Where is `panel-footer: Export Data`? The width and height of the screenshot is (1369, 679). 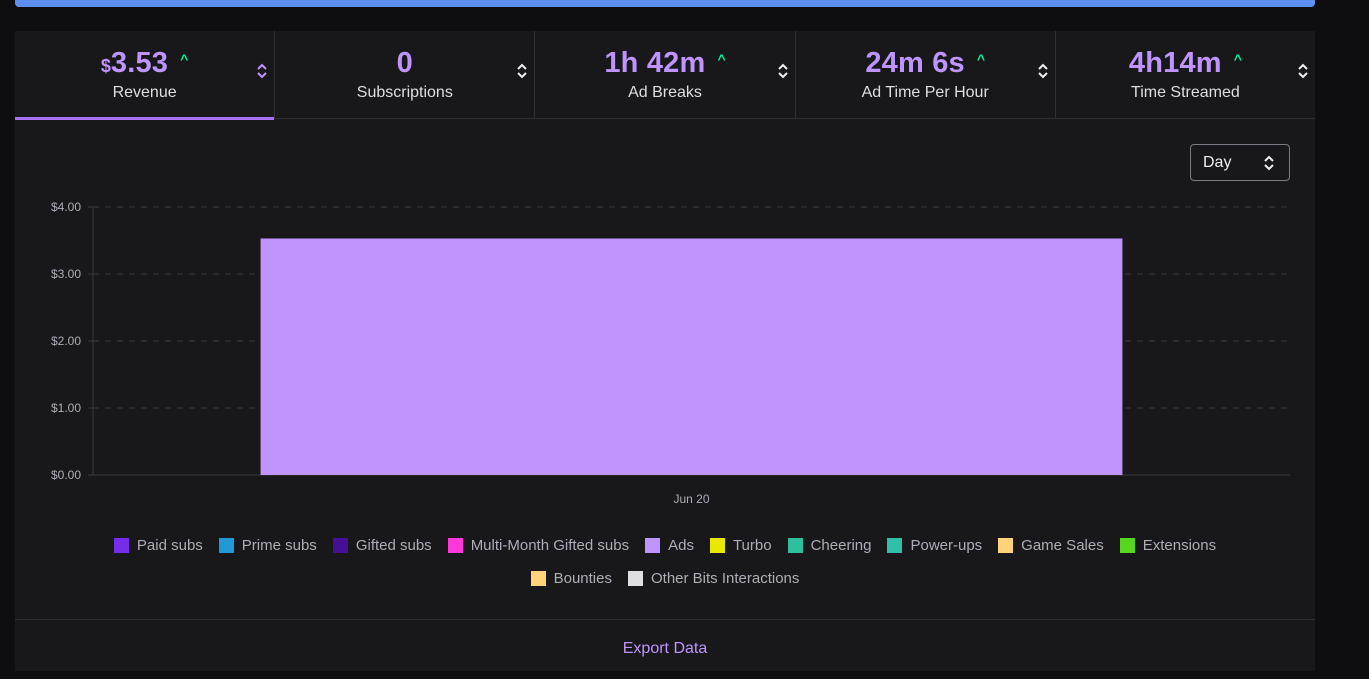
panel-footer: Export Data is located at coordinates (665, 649).